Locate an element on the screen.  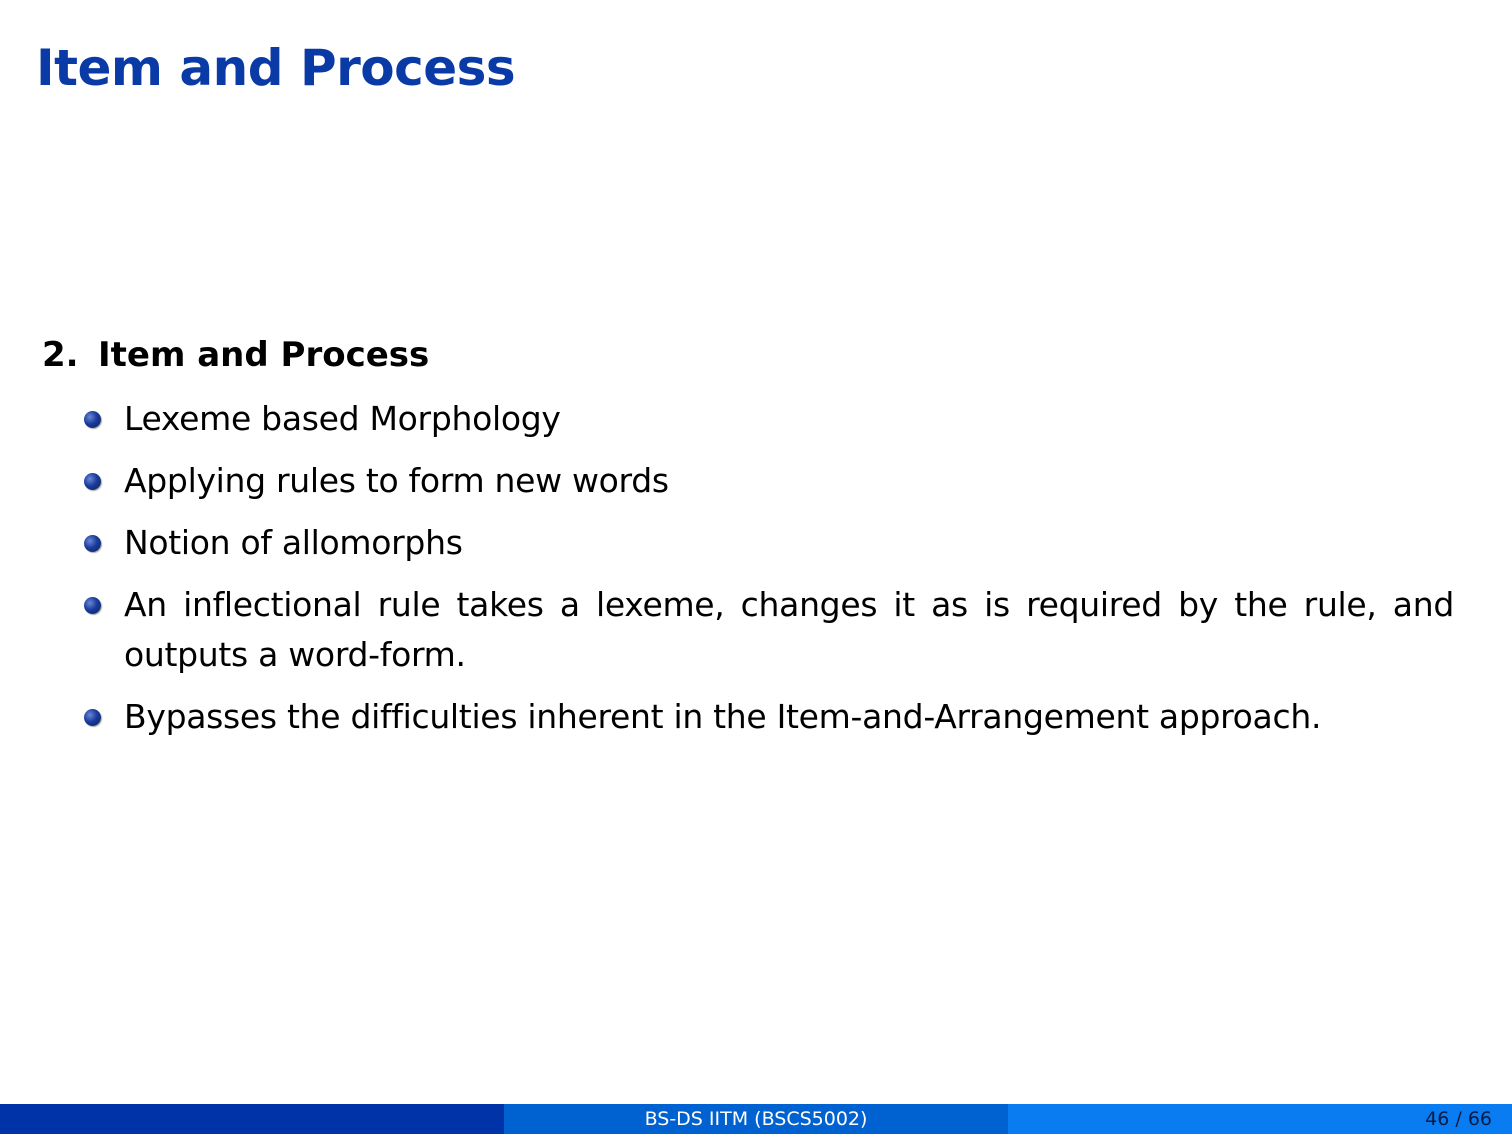
footer-left-segment is located at coordinates (252, 1119).